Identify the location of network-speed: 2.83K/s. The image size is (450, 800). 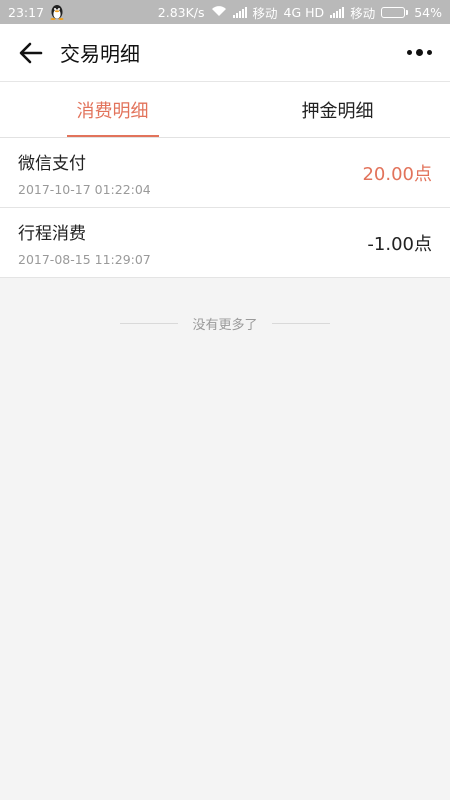
(181, 12).